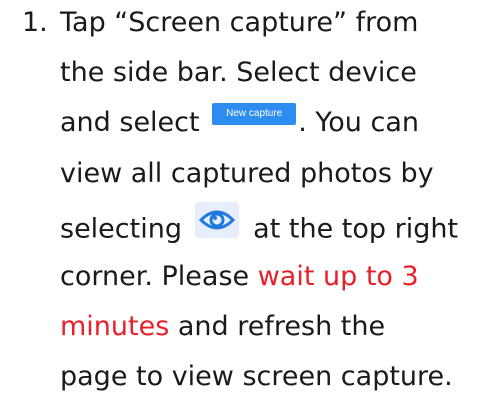 The image size is (485, 411). I want to click on step-line-5-after: at the top right, so click(356, 229).